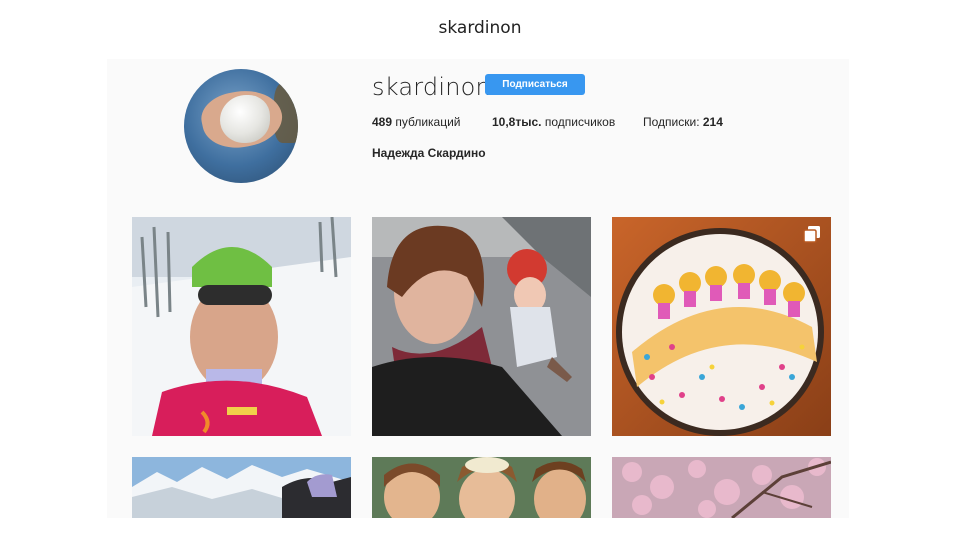 This screenshot has width=960, height=540. I want to click on profile-avatar, so click(241, 126).